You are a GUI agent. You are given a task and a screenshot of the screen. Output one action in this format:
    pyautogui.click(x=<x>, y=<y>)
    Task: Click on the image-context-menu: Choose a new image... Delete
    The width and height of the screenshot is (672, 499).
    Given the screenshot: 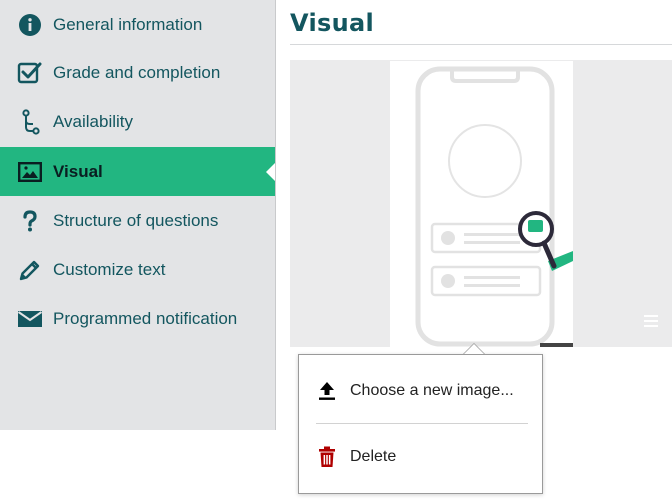 What is the action you would take?
    pyautogui.click(x=420, y=424)
    